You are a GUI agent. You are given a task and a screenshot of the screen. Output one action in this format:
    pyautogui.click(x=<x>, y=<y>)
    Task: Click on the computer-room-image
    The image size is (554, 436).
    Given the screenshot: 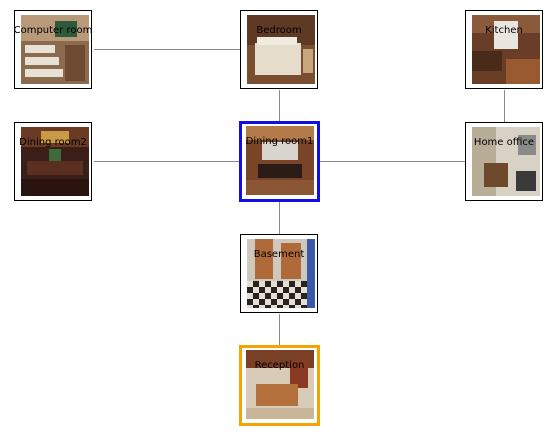 What is the action you would take?
    pyautogui.click(x=55, y=49)
    